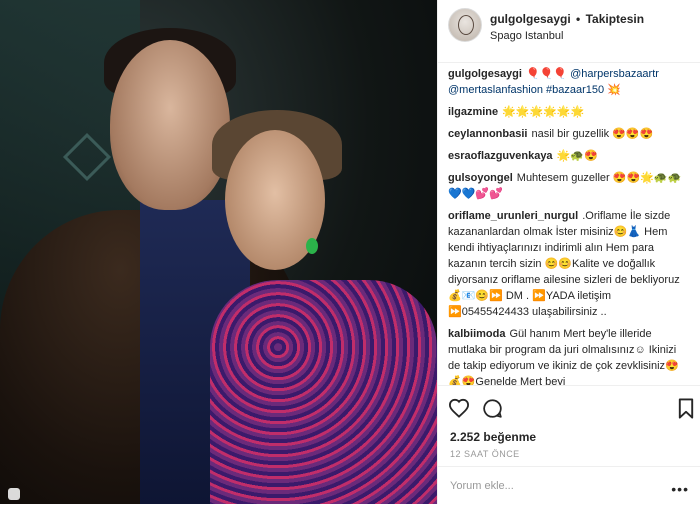  Describe the element at coordinates (487, 134) in the screenshot. I see `comment-username: ceylannonbasii` at that location.